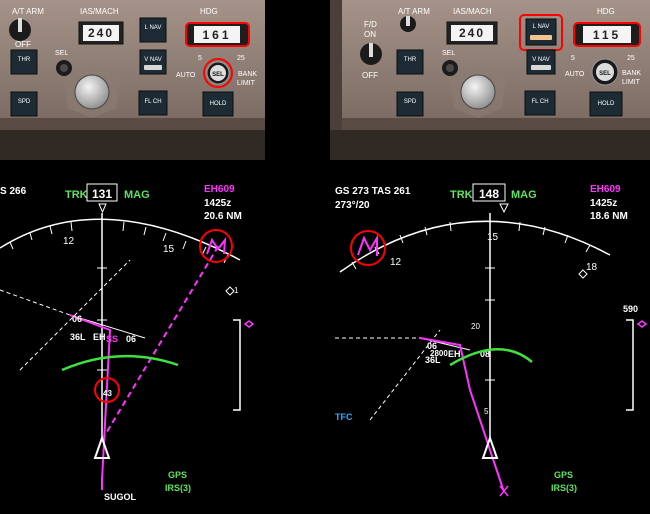 This screenshot has height=514, width=650. What do you see at coordinates (472, 33) in the screenshot?
I see `right-ias-value: 240` at bounding box center [472, 33].